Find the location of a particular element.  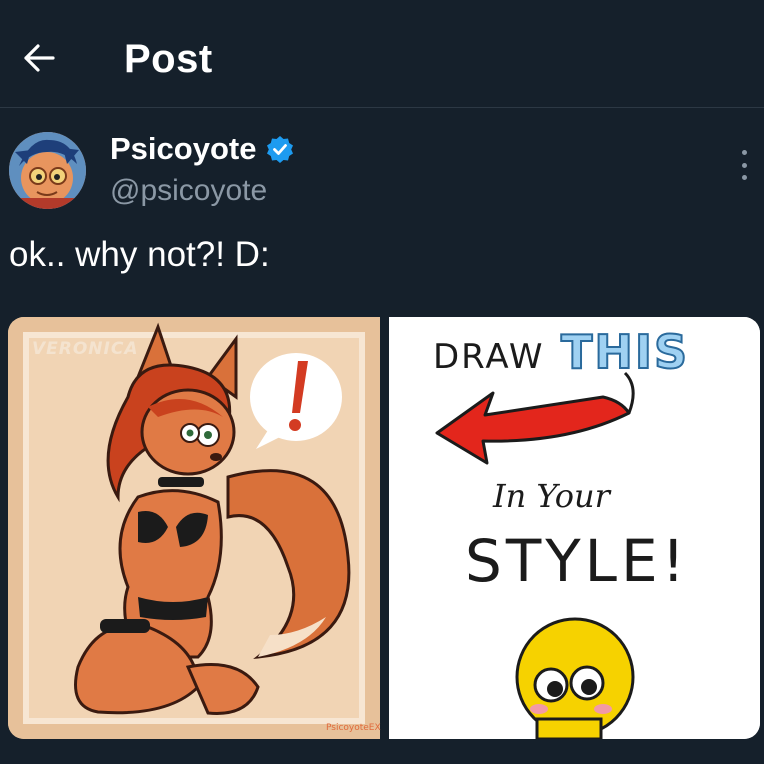

avatar-image is located at coordinates (47, 170).